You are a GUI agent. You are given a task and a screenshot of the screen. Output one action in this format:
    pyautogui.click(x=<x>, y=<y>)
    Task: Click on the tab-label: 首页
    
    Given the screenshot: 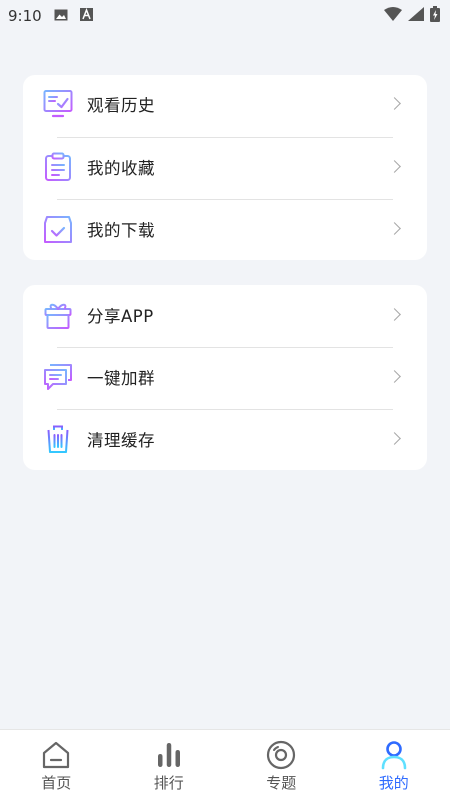 What is the action you would take?
    pyautogui.click(x=56, y=783)
    